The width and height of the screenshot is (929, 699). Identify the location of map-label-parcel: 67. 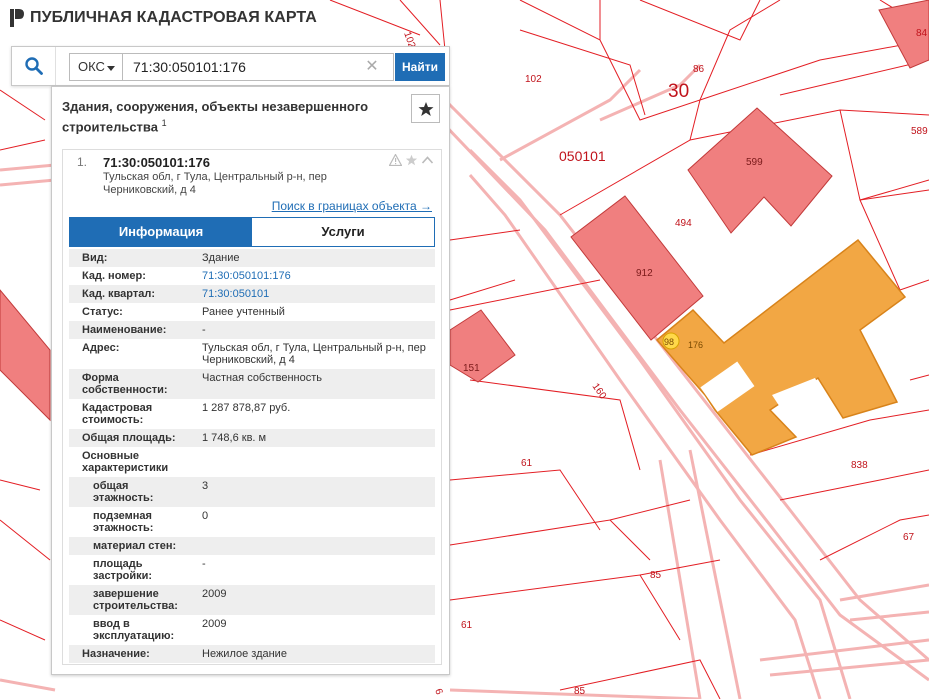
(909, 537).